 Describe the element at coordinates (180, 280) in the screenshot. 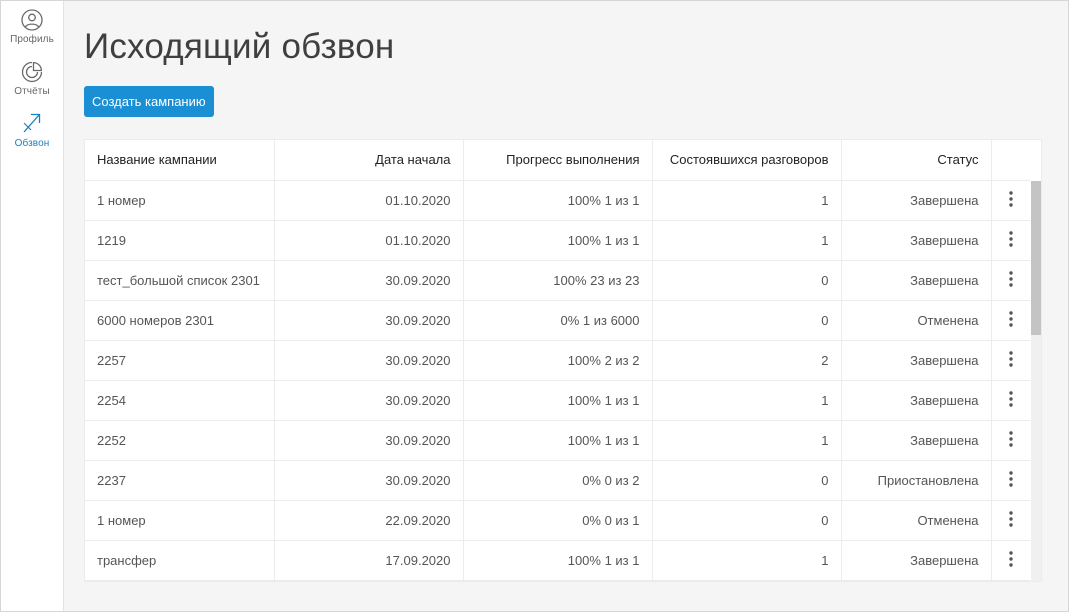

I see `campaign-name: тест_большой список 2301` at that location.